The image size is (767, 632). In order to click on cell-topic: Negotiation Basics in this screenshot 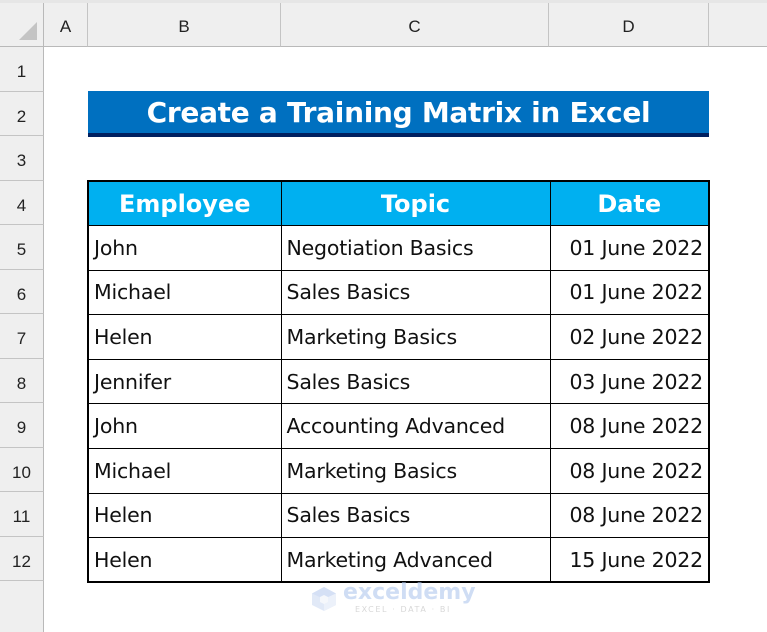, I will do `click(415, 248)`.